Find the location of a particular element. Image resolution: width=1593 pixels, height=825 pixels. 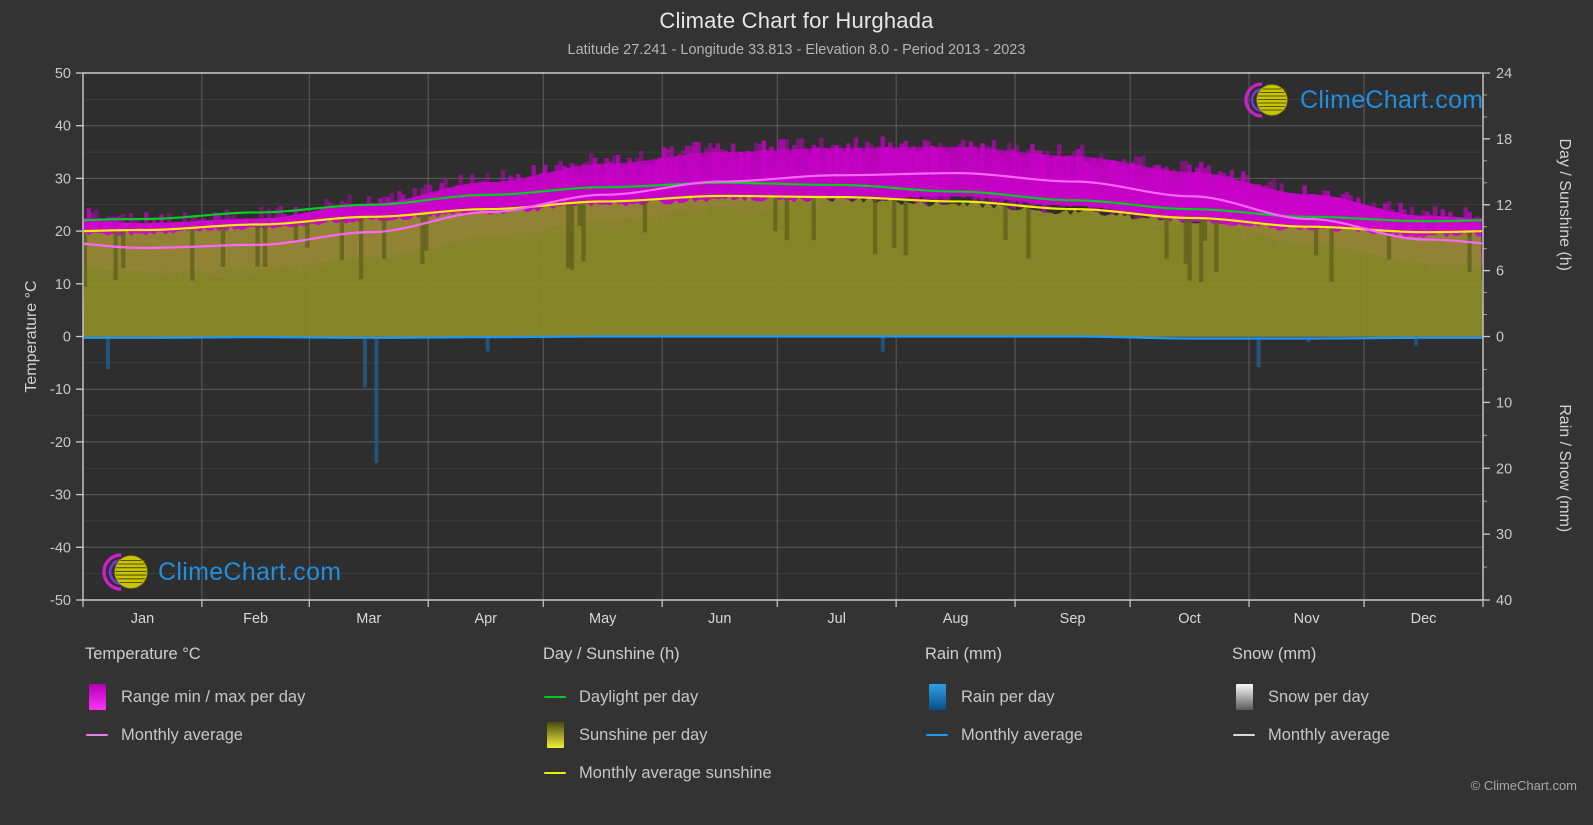

legend-label: Snow per day is located at coordinates (1318, 696).